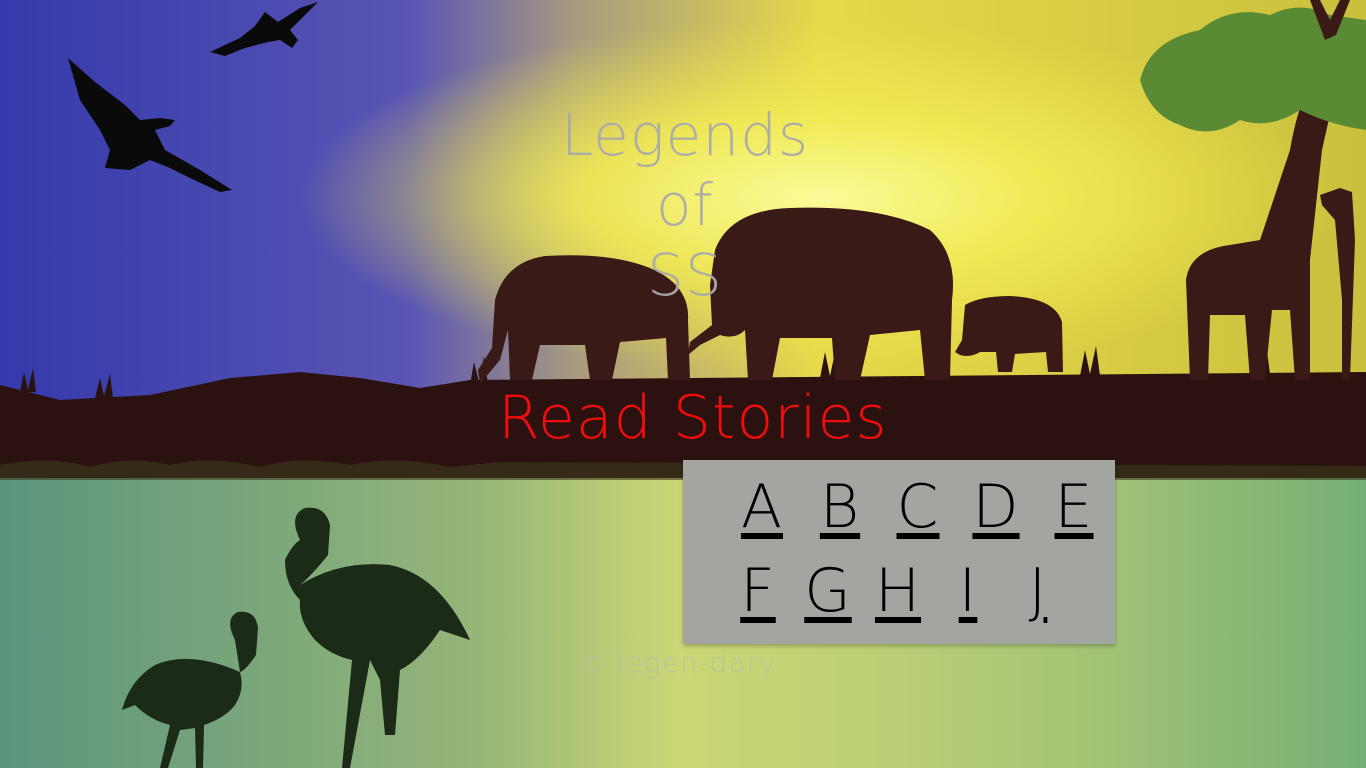 Image resolution: width=1366 pixels, height=768 pixels. I want to click on read-stories-heading: Read Stories, so click(693, 418).